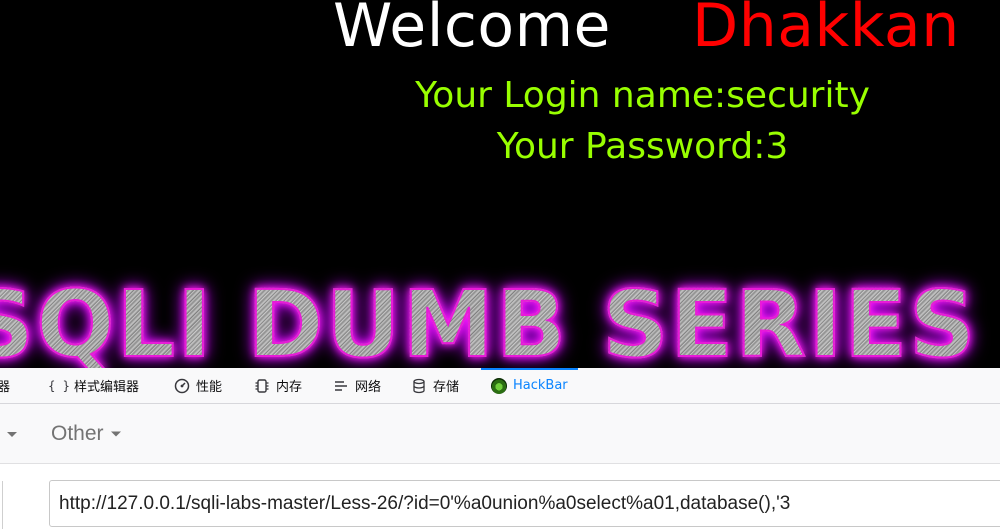 The height and width of the screenshot is (529, 1000). I want to click on tab-storage: 存储, so click(435, 385).